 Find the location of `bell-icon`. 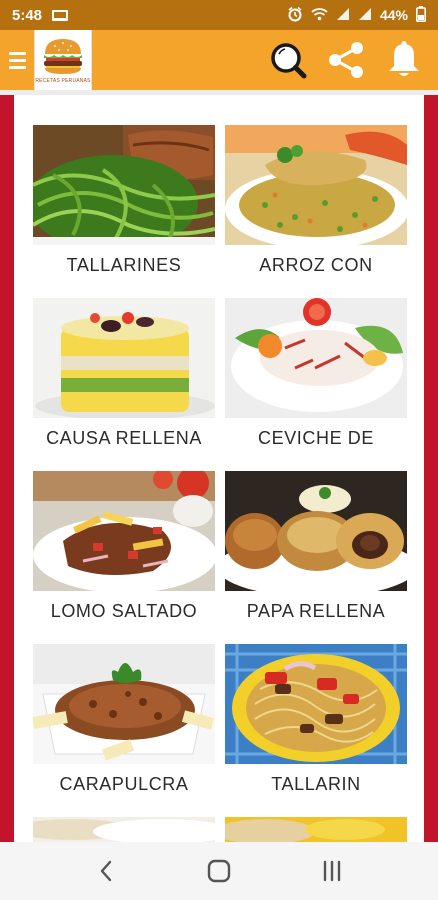

bell-icon is located at coordinates (404, 58).